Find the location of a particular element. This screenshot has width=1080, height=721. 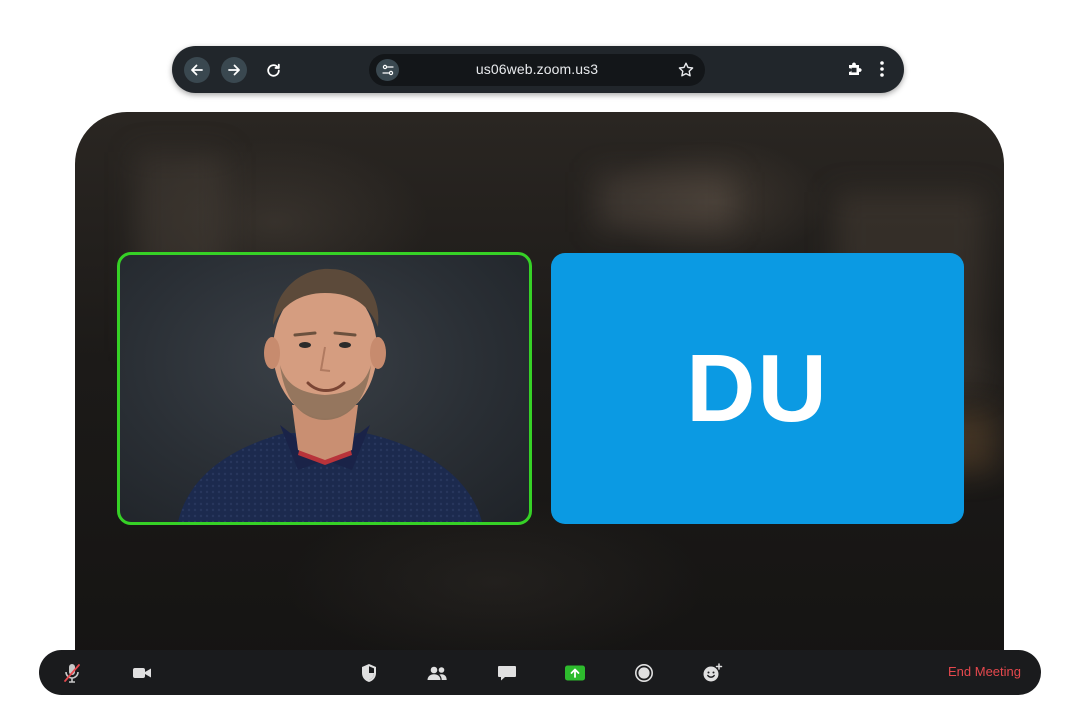

reactions-icon is located at coordinates (713, 672).